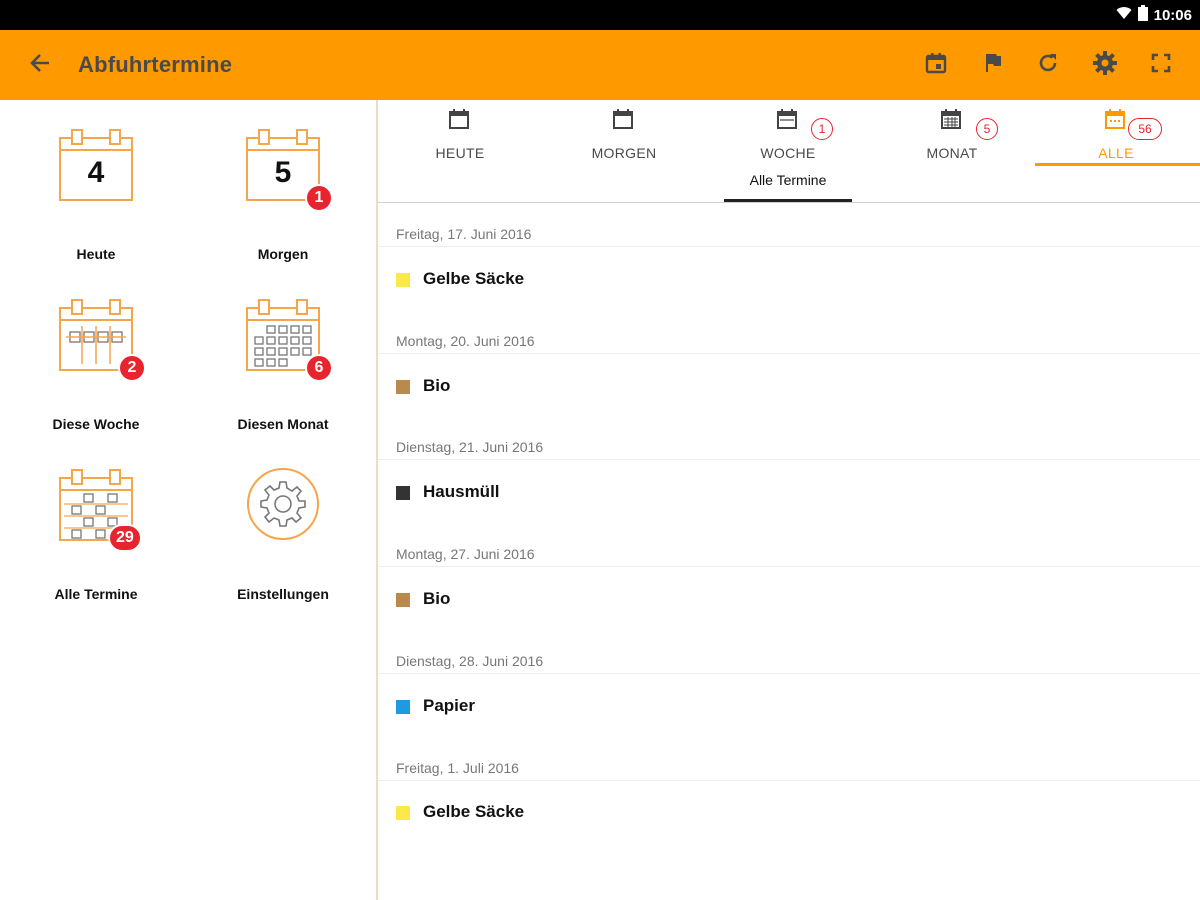 The image size is (1200, 900). What do you see at coordinates (319, 198) in the screenshot?
I see `tile-badge: 1` at bounding box center [319, 198].